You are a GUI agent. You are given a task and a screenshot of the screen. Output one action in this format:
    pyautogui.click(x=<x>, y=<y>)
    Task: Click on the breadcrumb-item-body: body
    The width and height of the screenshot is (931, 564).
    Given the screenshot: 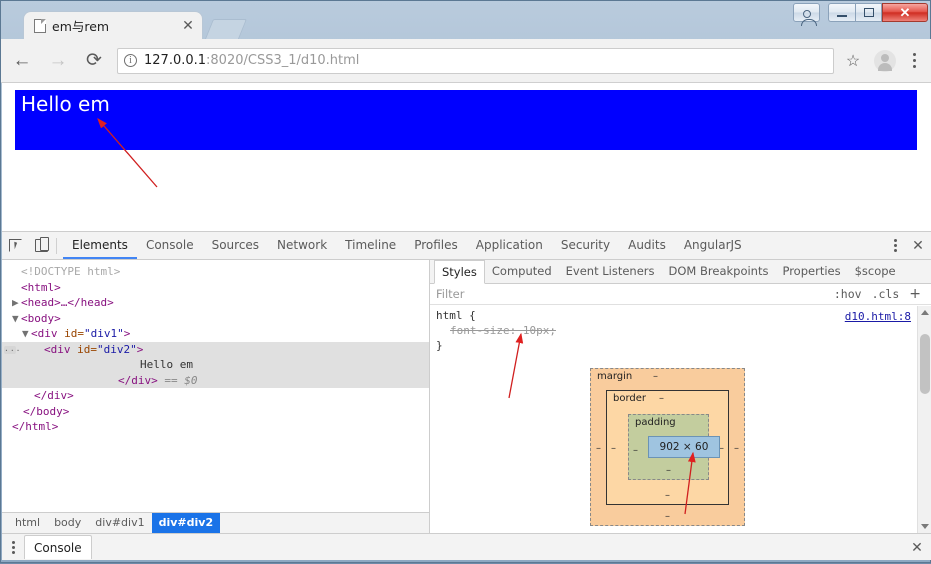 What is the action you would take?
    pyautogui.click(x=67, y=523)
    